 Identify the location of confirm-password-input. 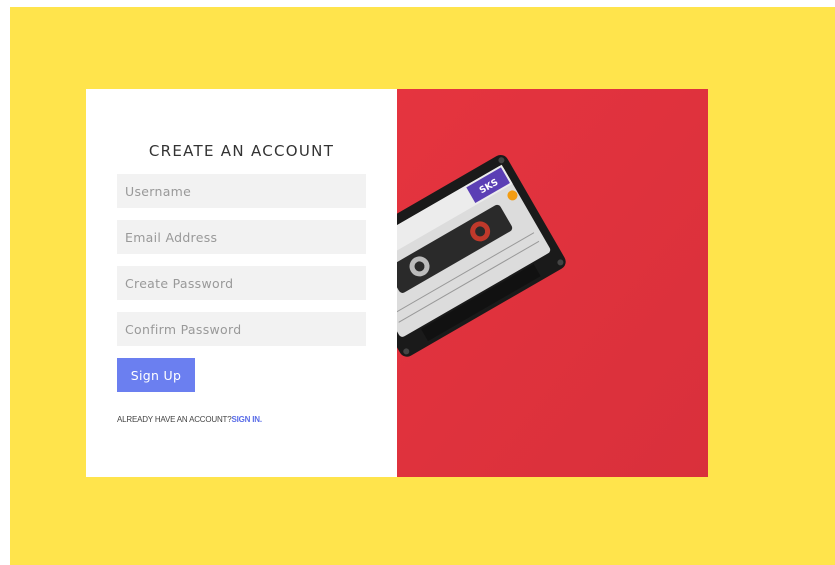
(241, 329).